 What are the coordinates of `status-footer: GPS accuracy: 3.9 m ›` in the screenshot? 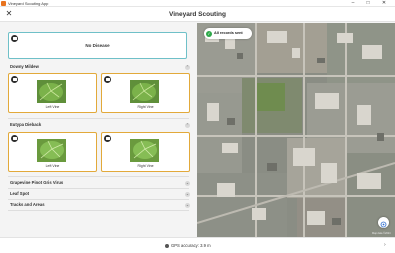 It's located at (197, 245).